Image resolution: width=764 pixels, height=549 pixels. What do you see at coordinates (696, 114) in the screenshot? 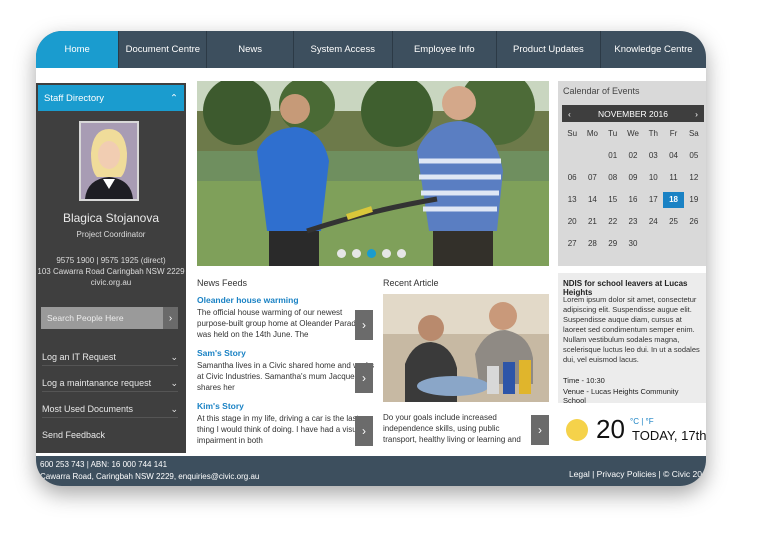
I see `next-month-icon: ›` at bounding box center [696, 114].